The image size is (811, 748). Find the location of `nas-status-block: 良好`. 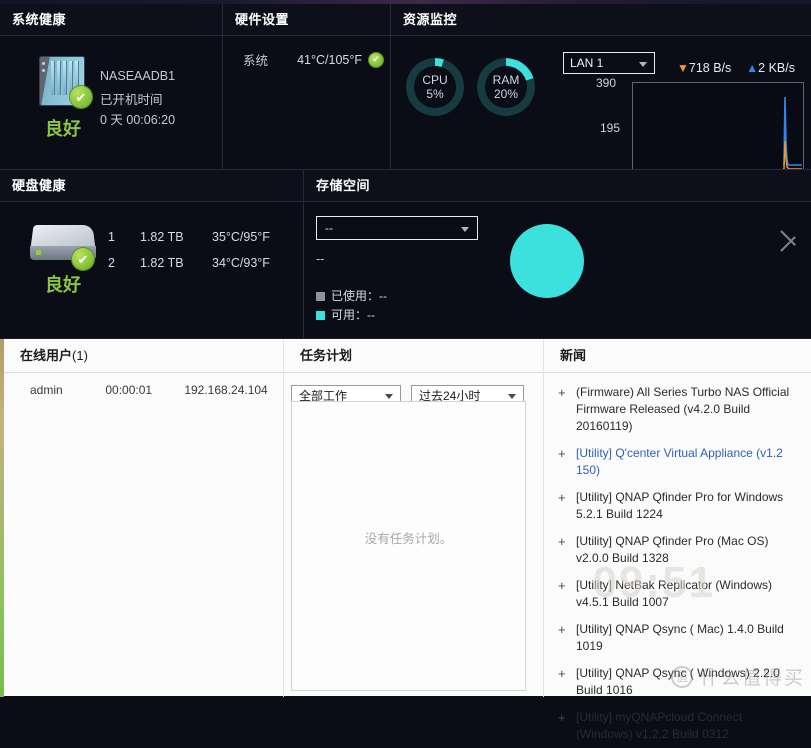

nas-status-block: 良好 is located at coordinates (63, 97).